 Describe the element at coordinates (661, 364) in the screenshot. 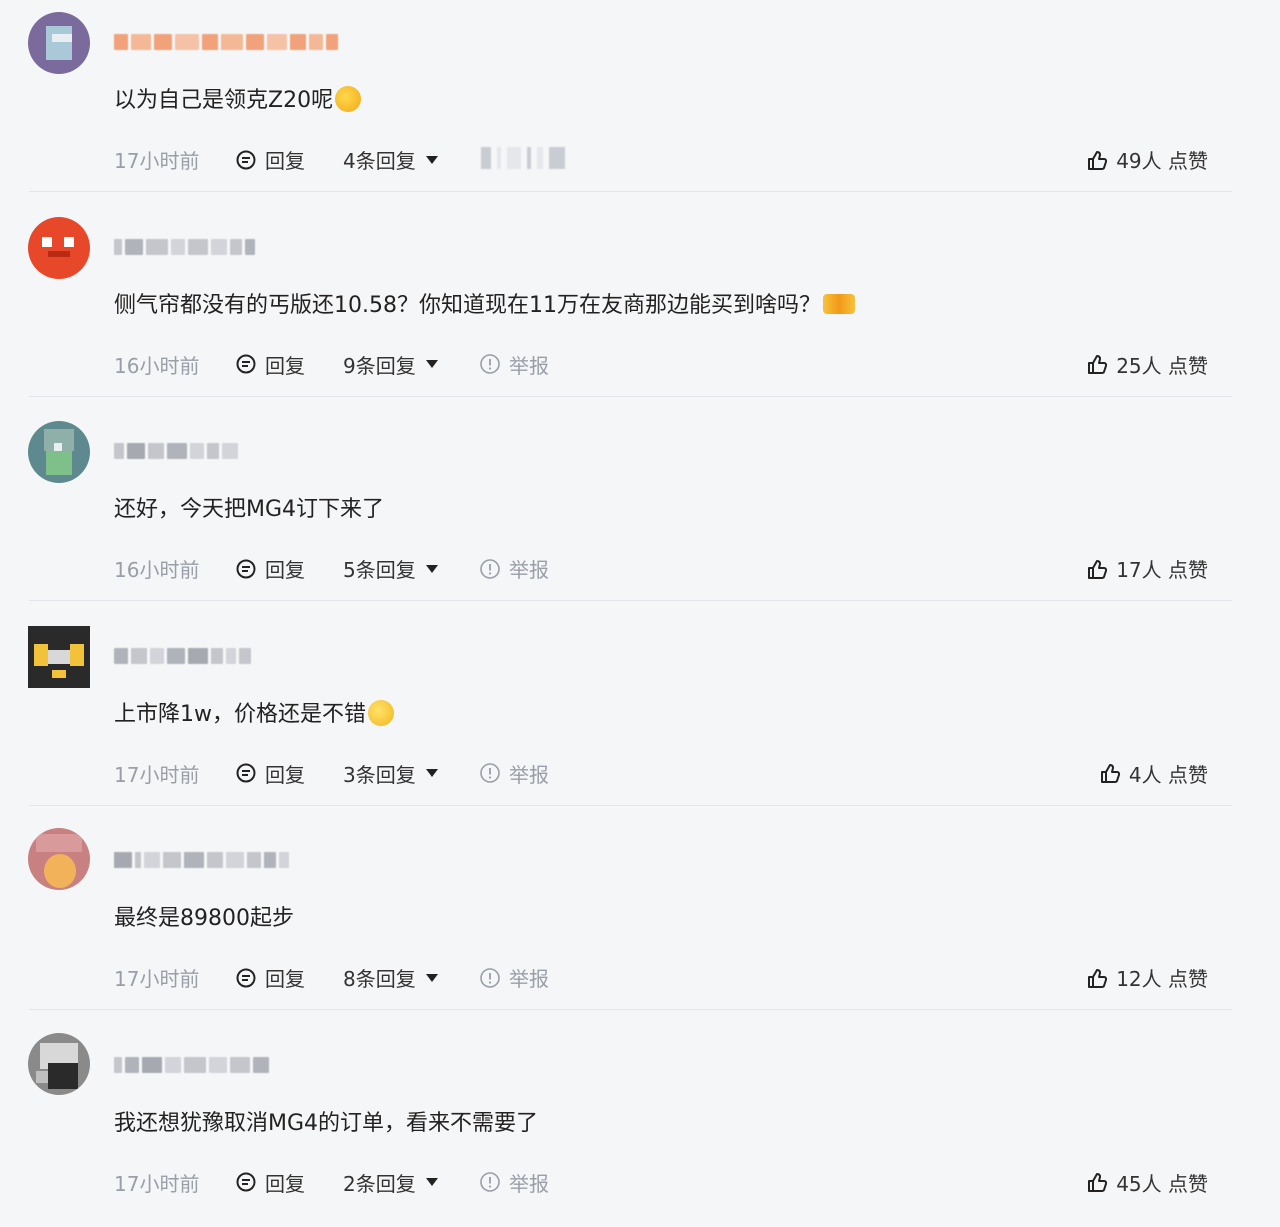

I see `comment-meta: 16小时前 回复 9条回复 举报 25人 点赞` at that location.